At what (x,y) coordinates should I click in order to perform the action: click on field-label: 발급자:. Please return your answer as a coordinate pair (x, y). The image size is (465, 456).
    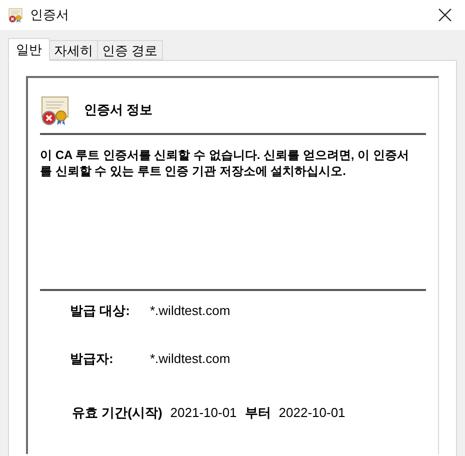
    Looking at the image, I should click on (92, 359).